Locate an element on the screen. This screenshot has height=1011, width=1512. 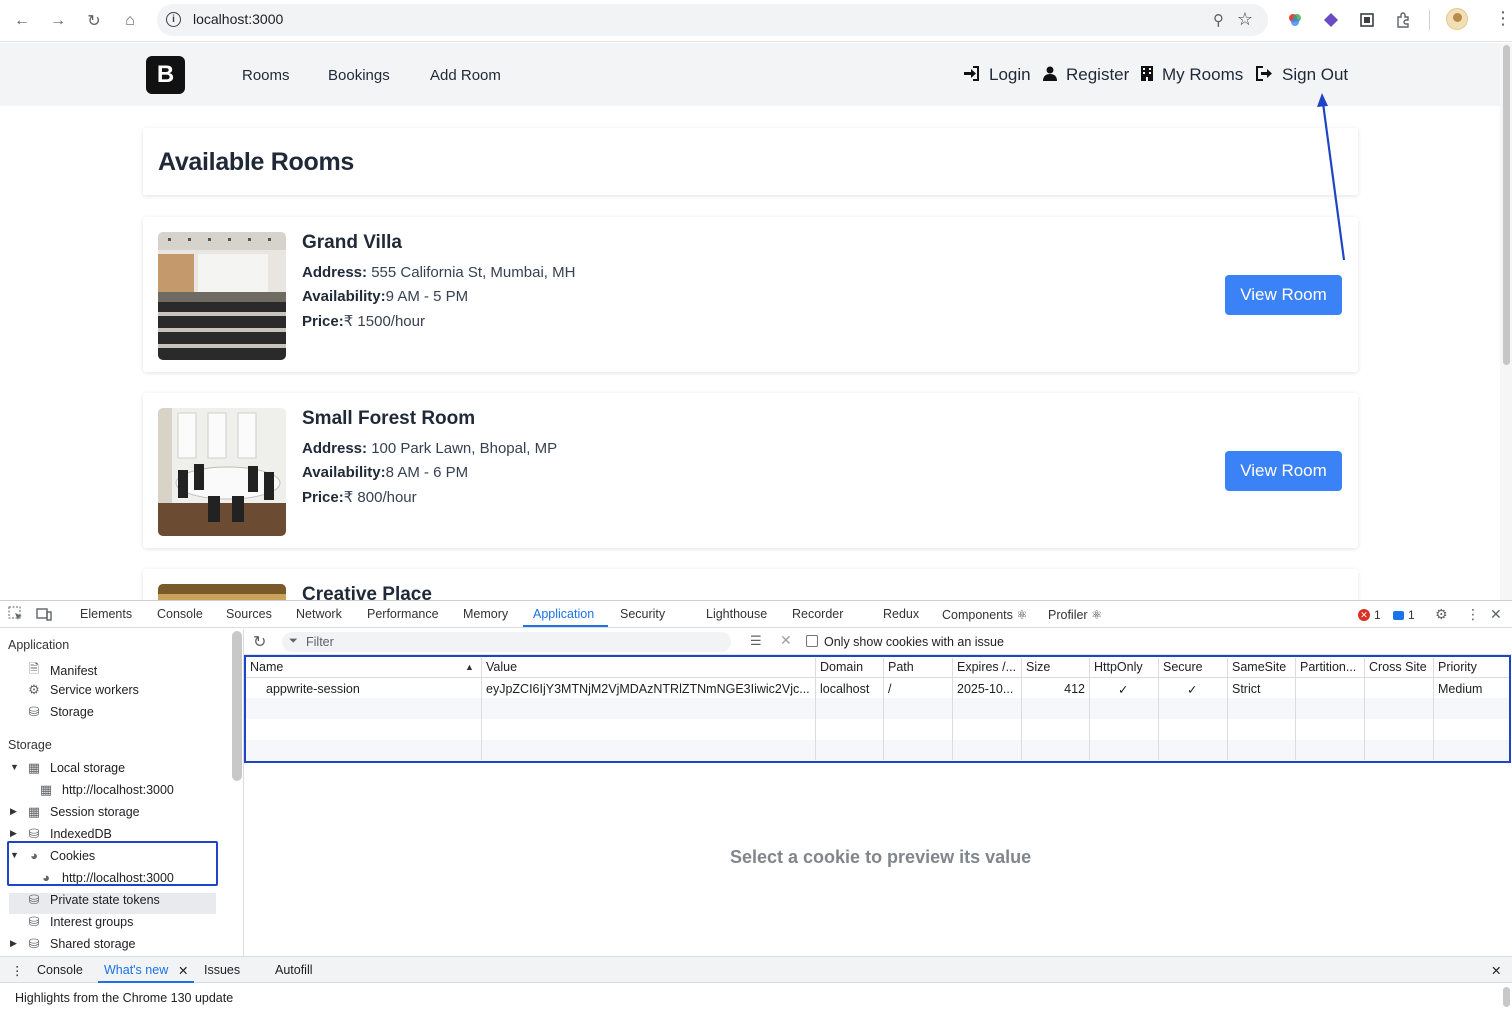
drawer-tab-whats-new: What's new is located at coordinates (136, 970).